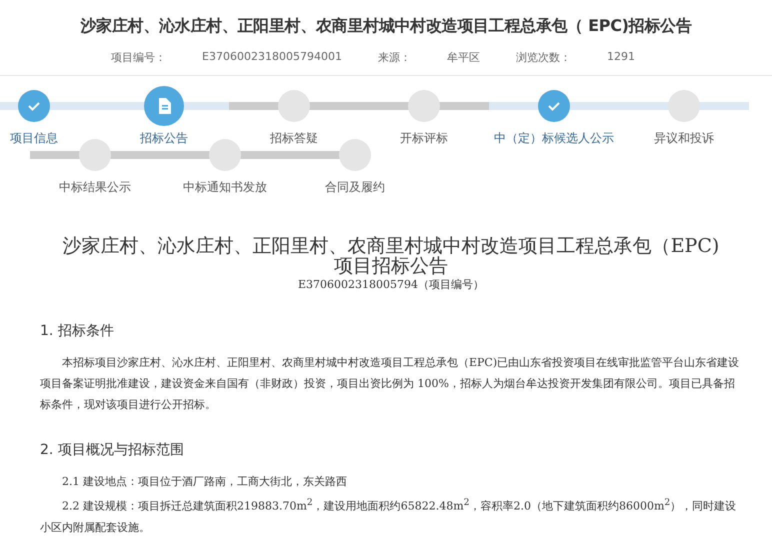  What do you see at coordinates (554, 138) in the screenshot?
I see `step-label: 中（定）标候选人公示` at bounding box center [554, 138].